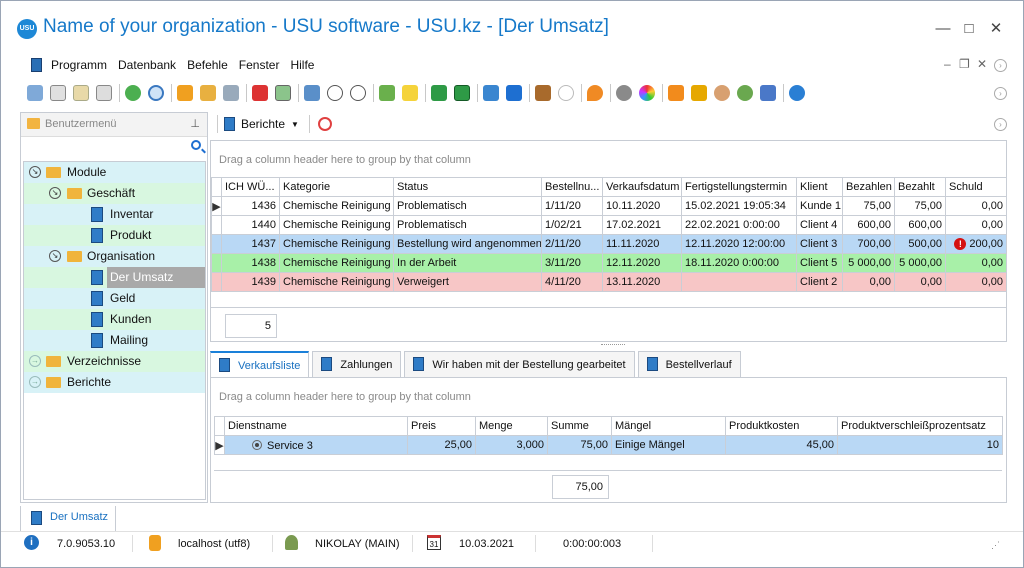 The height and width of the screenshot is (568, 1024). I want to click on close-icon: ✕, so click(996, 29).